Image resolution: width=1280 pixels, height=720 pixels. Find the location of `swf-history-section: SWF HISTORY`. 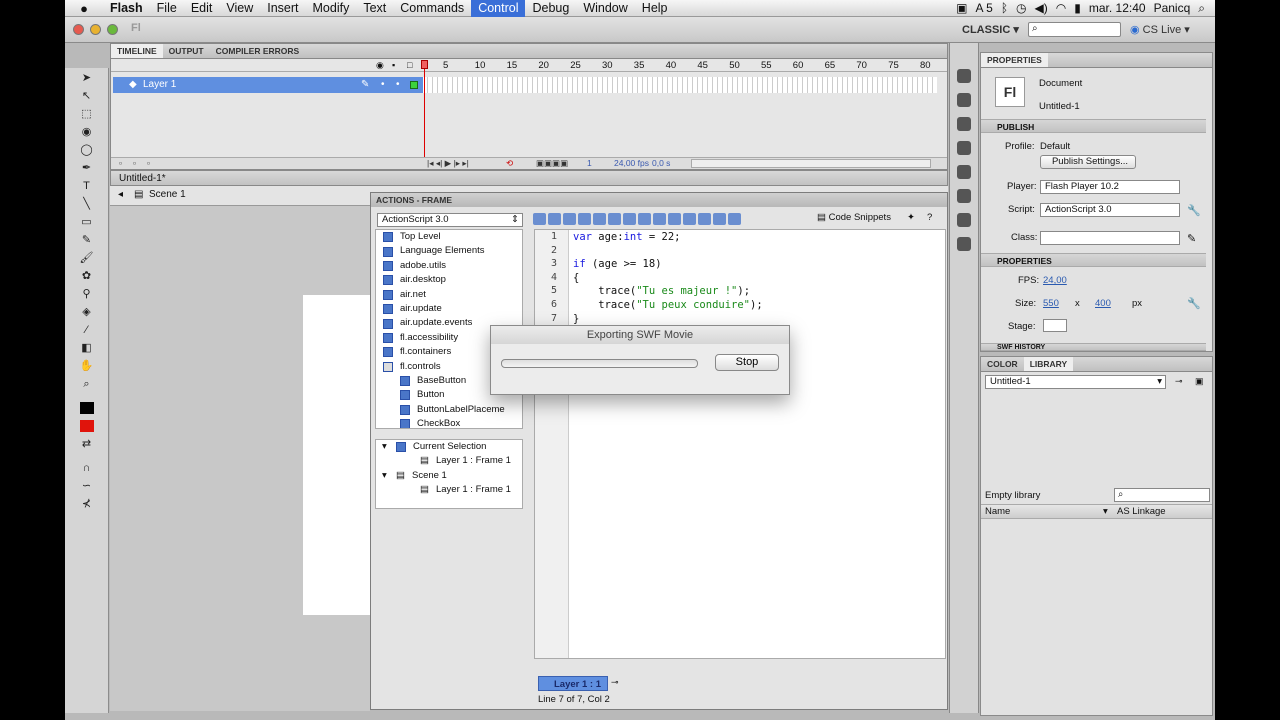

swf-history-section: SWF HISTORY is located at coordinates (1093, 347).